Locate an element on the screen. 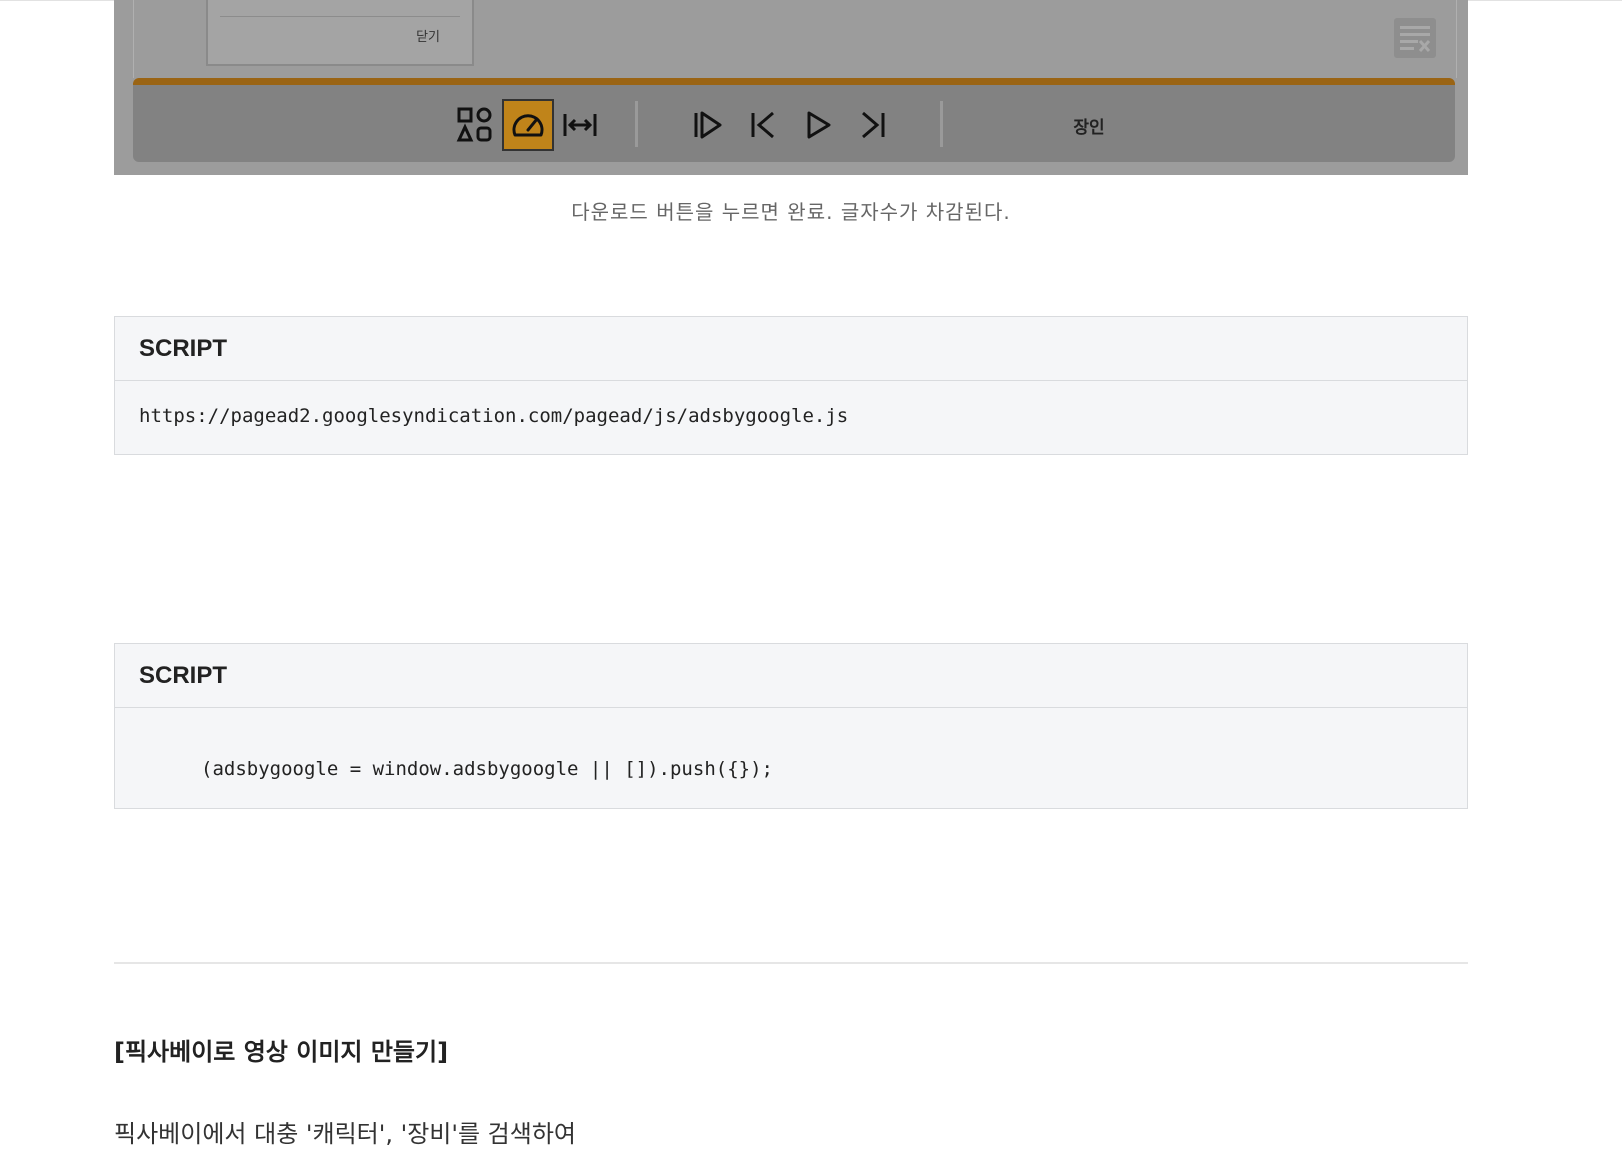 This screenshot has width=1622, height=1157. play-button is located at coordinates (818, 125).